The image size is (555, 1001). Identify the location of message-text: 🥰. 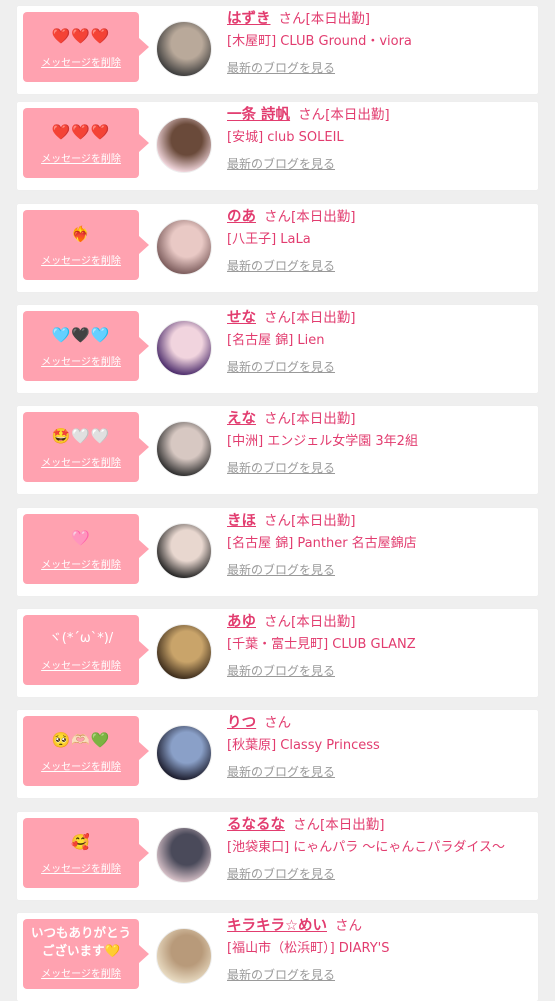
(81, 842).